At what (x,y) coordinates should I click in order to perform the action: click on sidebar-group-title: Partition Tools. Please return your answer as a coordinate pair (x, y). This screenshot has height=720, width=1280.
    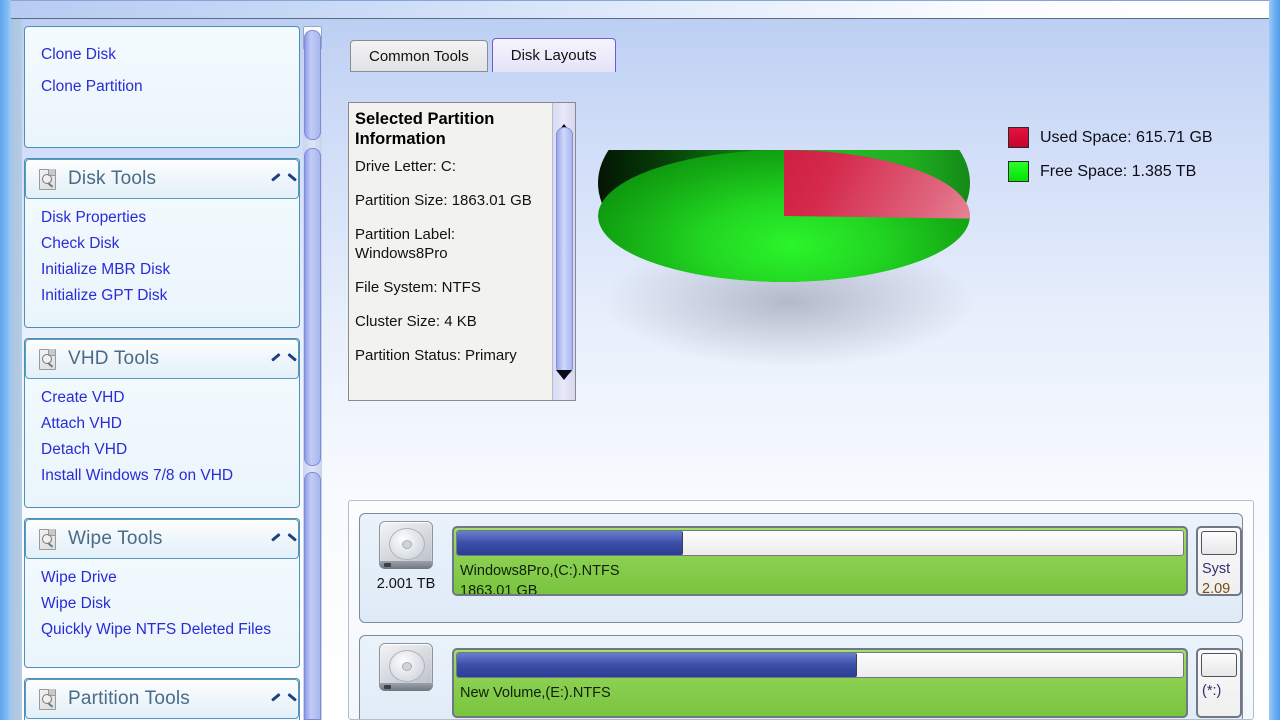
    Looking at the image, I should click on (129, 698).